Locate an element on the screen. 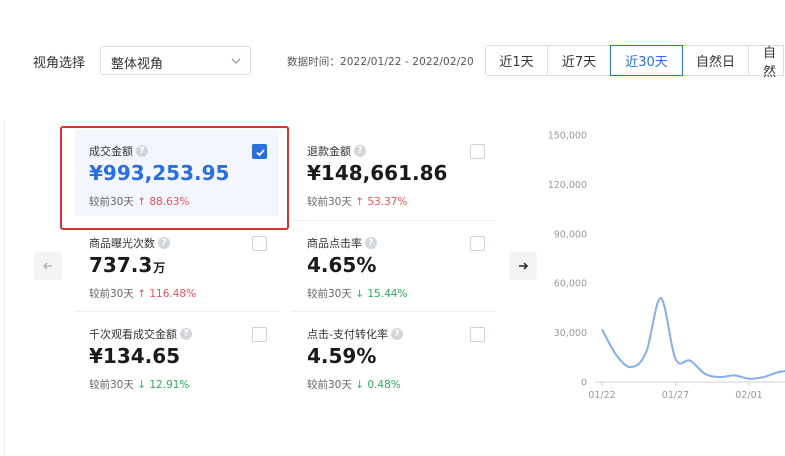 This screenshot has height=456, width=785. metric-value: 4.65% is located at coordinates (342, 265).